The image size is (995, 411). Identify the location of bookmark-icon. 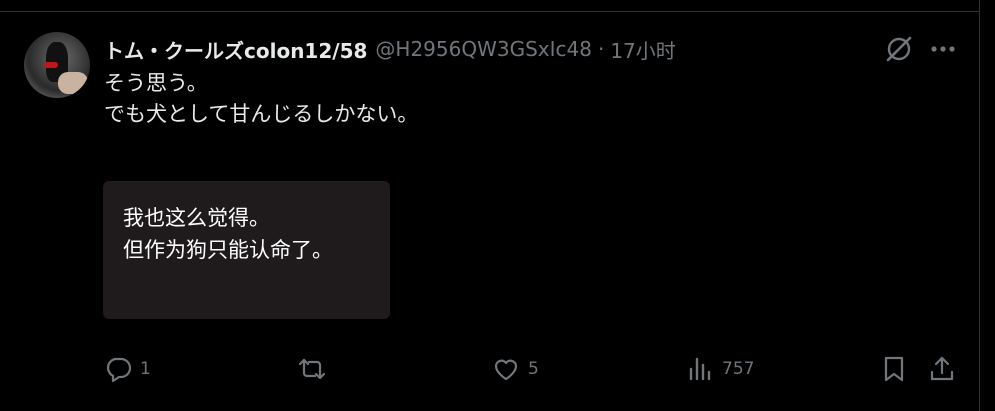
(894, 369).